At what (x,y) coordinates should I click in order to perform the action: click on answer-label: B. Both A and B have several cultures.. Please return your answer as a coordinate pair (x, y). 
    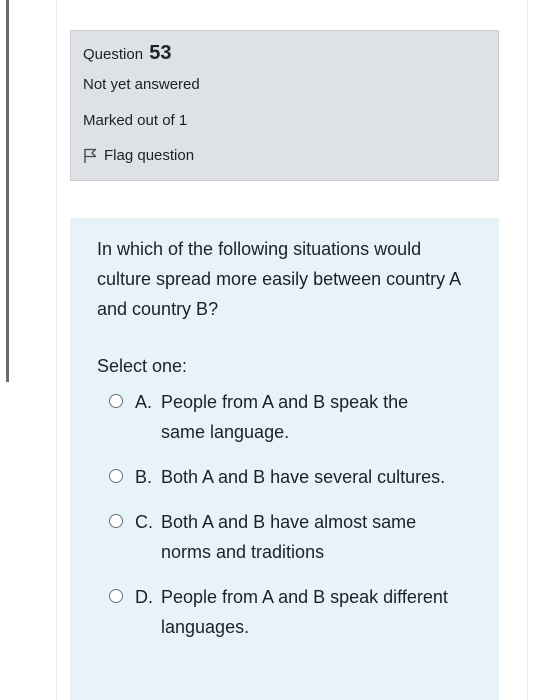
    Looking at the image, I should click on (293, 477).